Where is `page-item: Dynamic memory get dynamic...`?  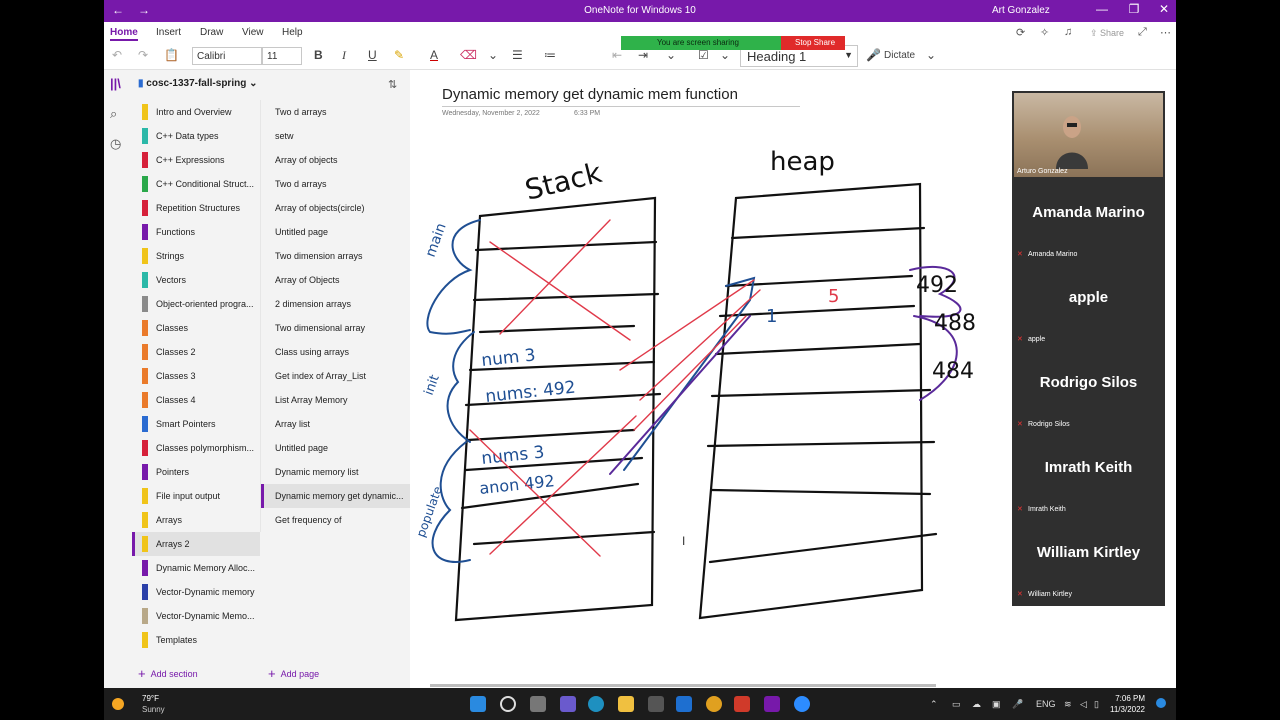
page-item: Dynamic memory get dynamic... is located at coordinates (335, 496).